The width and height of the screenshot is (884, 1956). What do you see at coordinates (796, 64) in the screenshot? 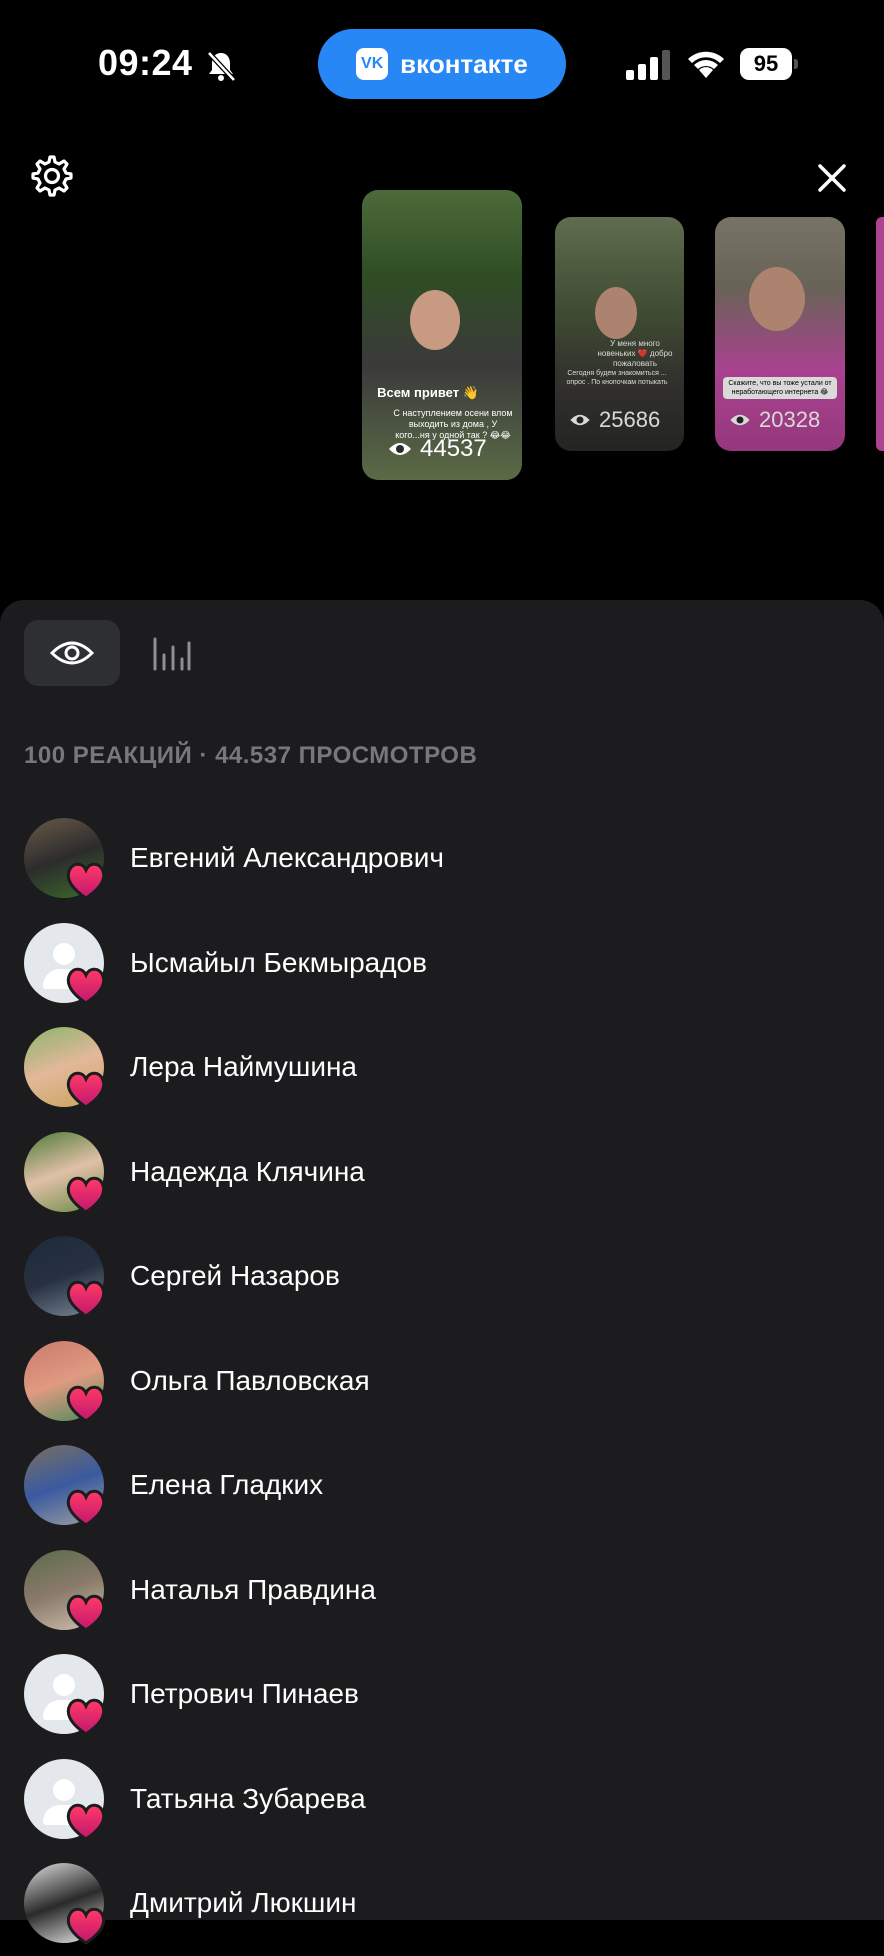
I see `battery-cap` at bounding box center [796, 64].